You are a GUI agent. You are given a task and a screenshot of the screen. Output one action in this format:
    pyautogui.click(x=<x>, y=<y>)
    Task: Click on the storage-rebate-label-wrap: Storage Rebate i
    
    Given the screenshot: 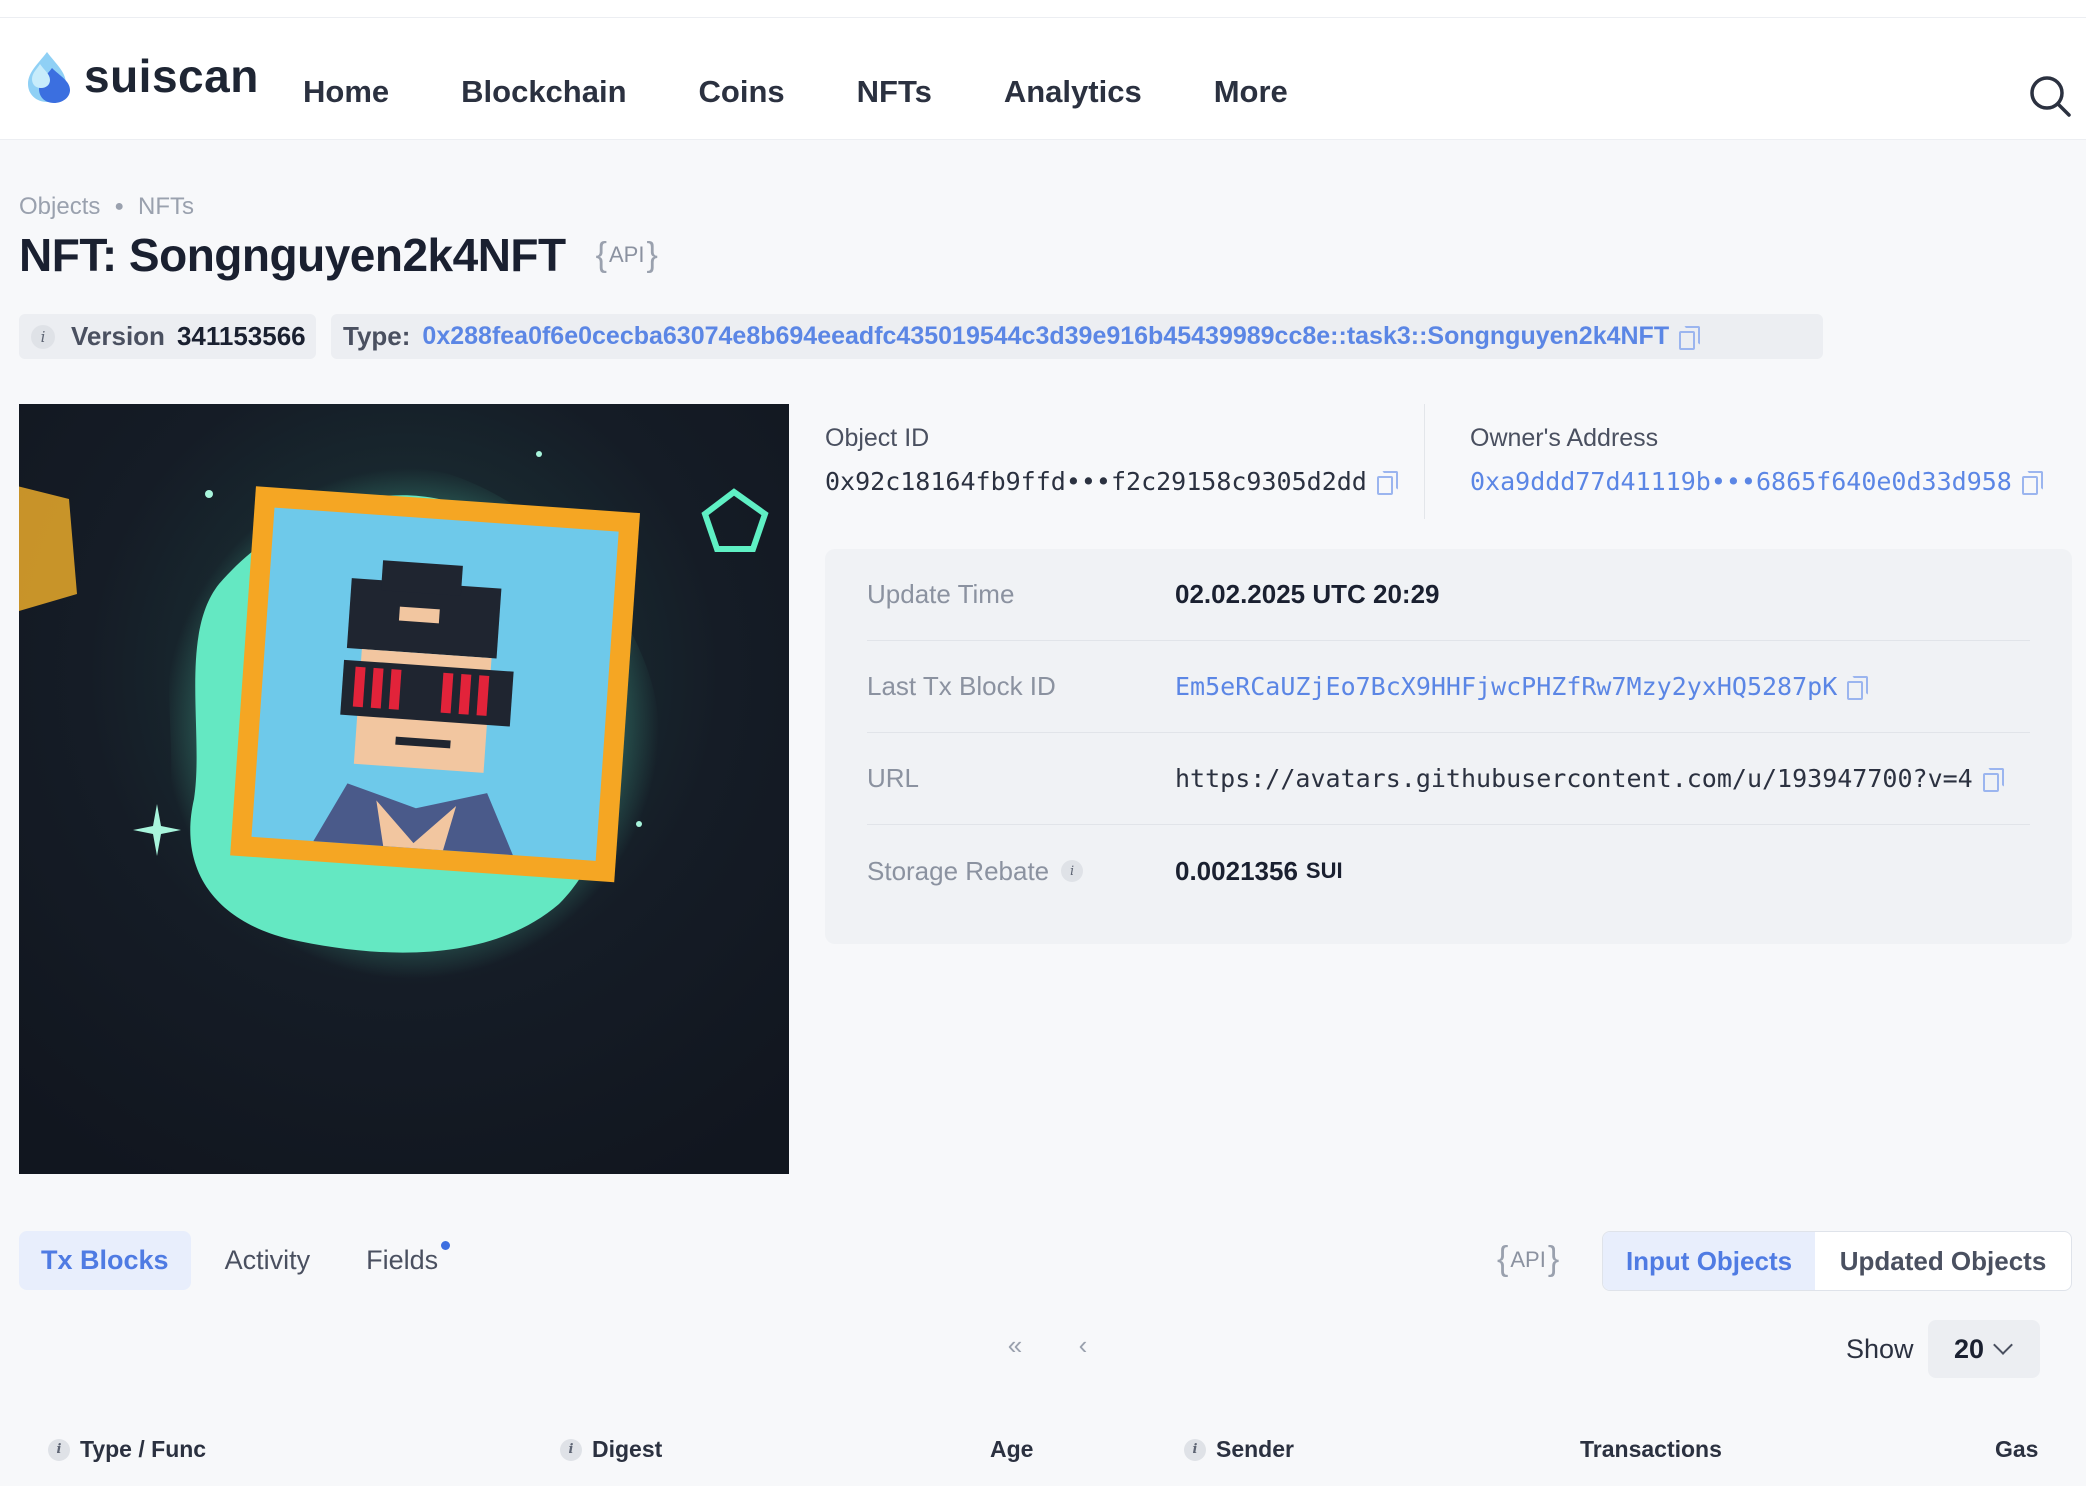 What is the action you would take?
    pyautogui.click(x=1021, y=871)
    